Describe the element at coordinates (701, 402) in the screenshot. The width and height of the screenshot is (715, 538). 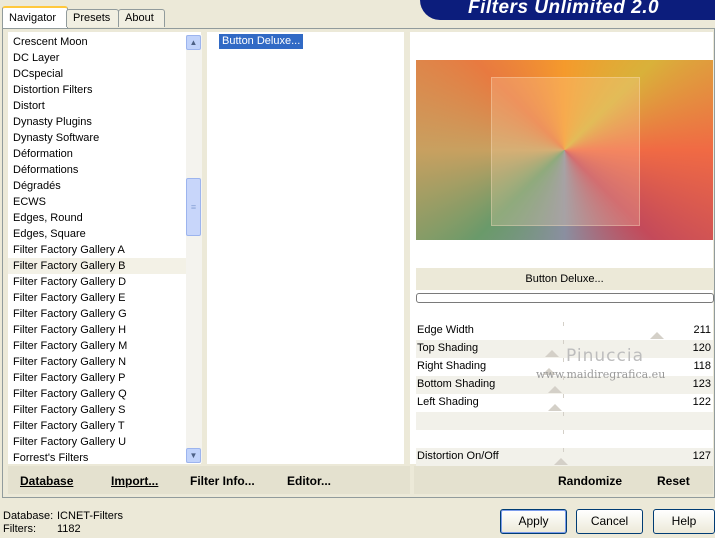
I see `param-value: 122` at that location.